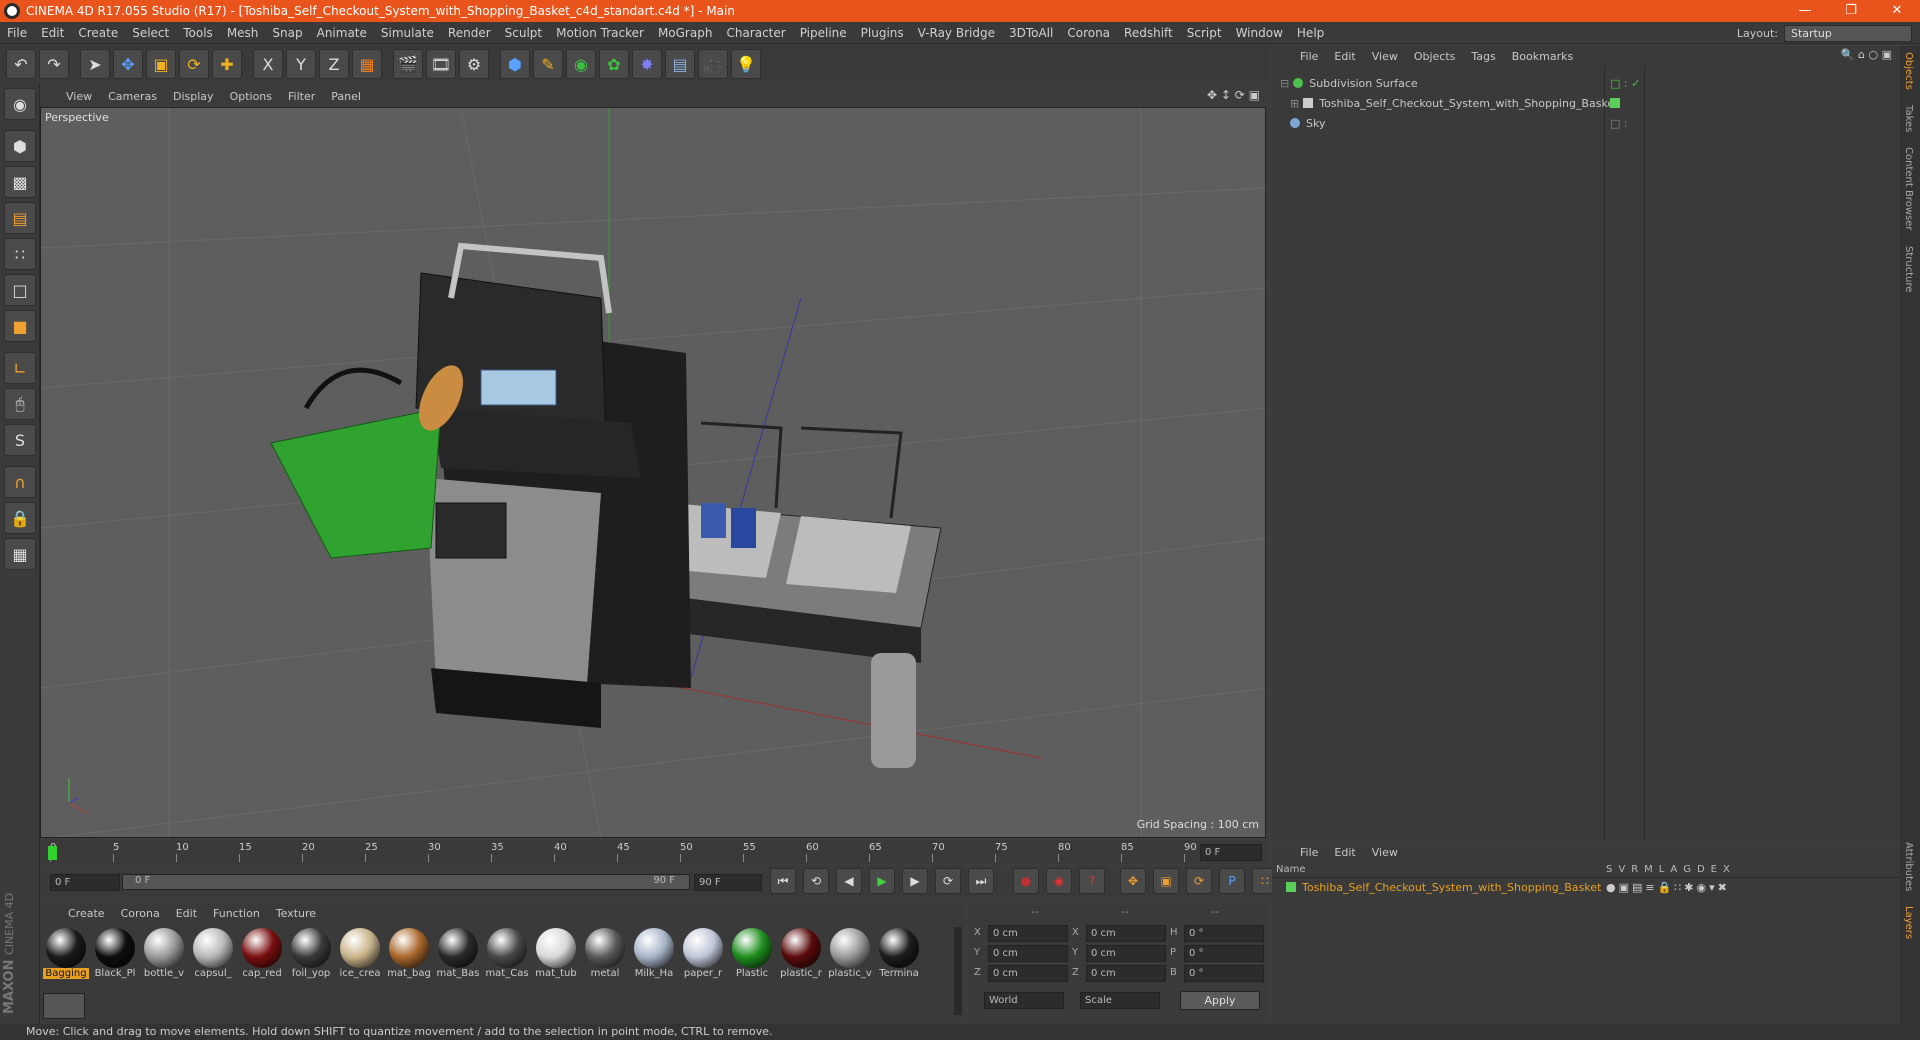 This screenshot has width=1920, height=1040. I want to click on menu-pipeline: Pipeline, so click(823, 33).